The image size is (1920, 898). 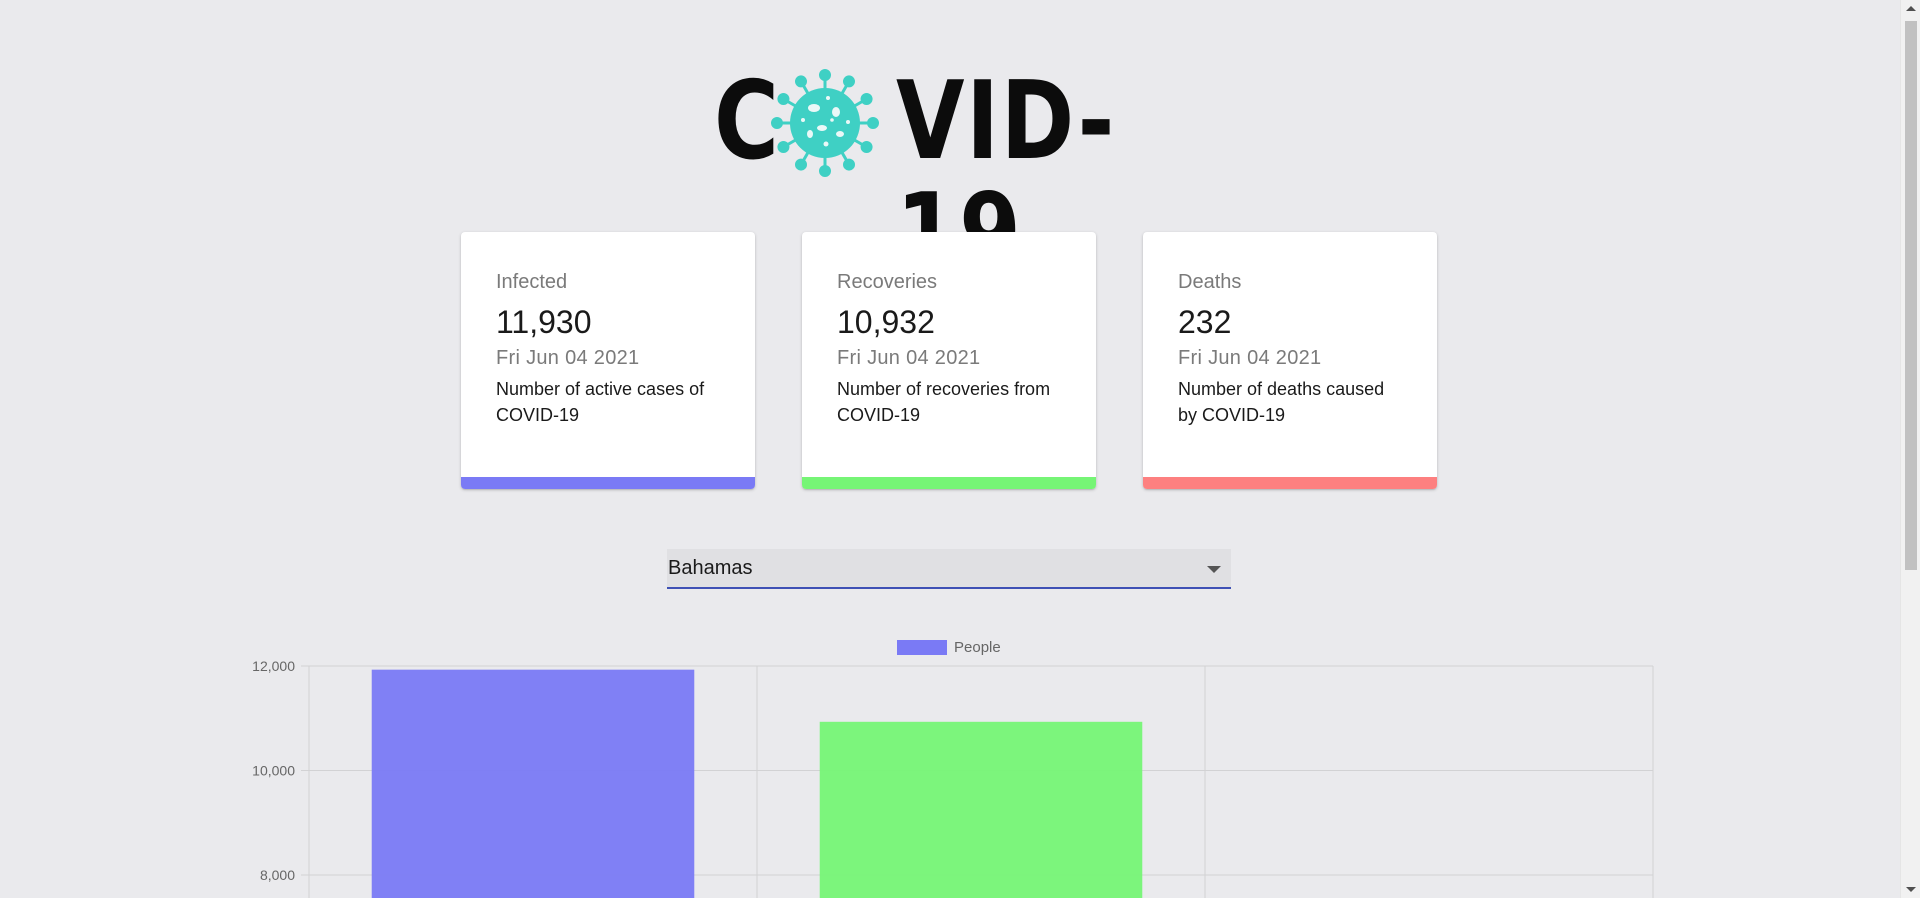 What do you see at coordinates (710, 568) in the screenshot?
I see `country-select-value: Bahamas` at bounding box center [710, 568].